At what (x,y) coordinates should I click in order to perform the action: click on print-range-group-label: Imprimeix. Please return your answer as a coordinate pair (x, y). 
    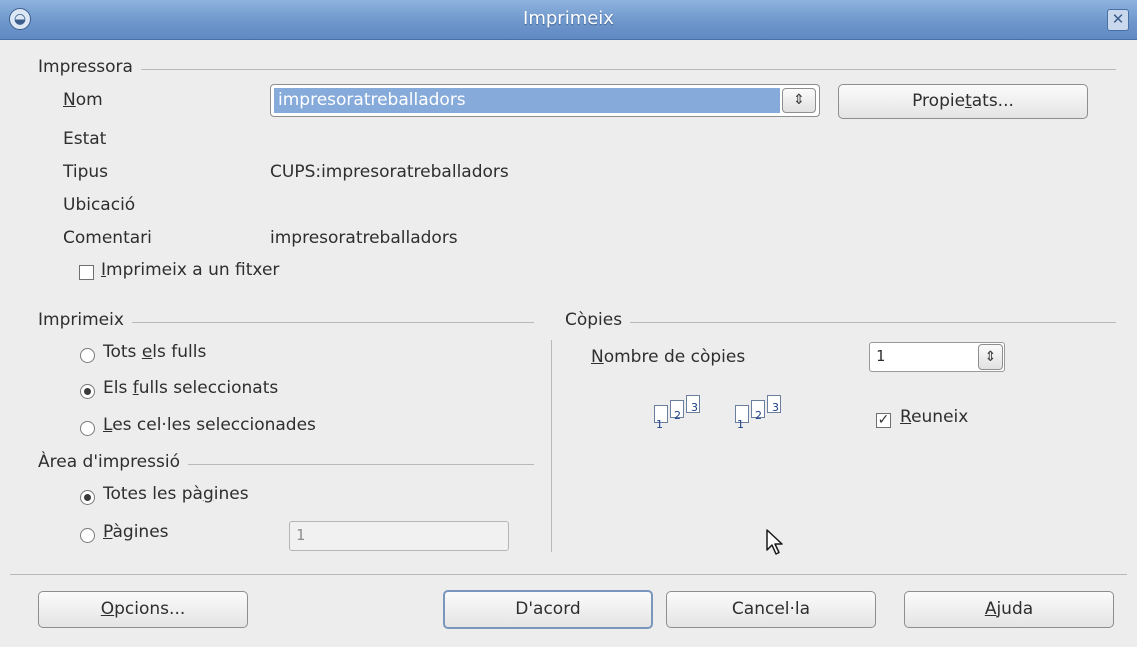
    Looking at the image, I should click on (85, 320).